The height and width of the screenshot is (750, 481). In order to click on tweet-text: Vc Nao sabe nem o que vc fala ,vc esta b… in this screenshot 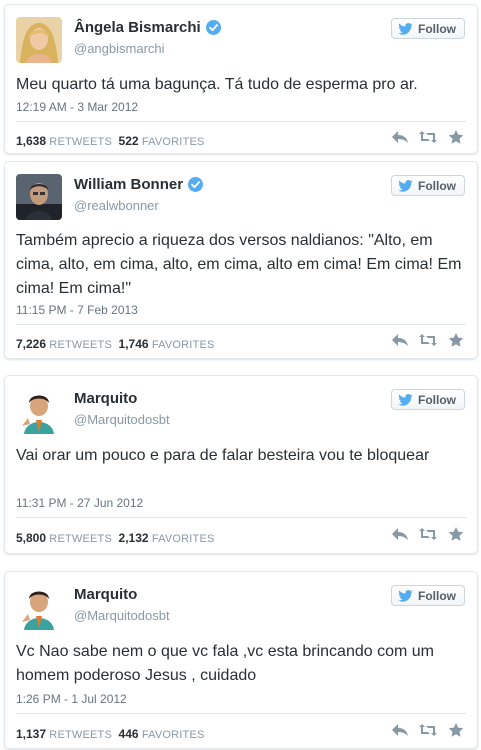, I will do `click(225, 663)`.